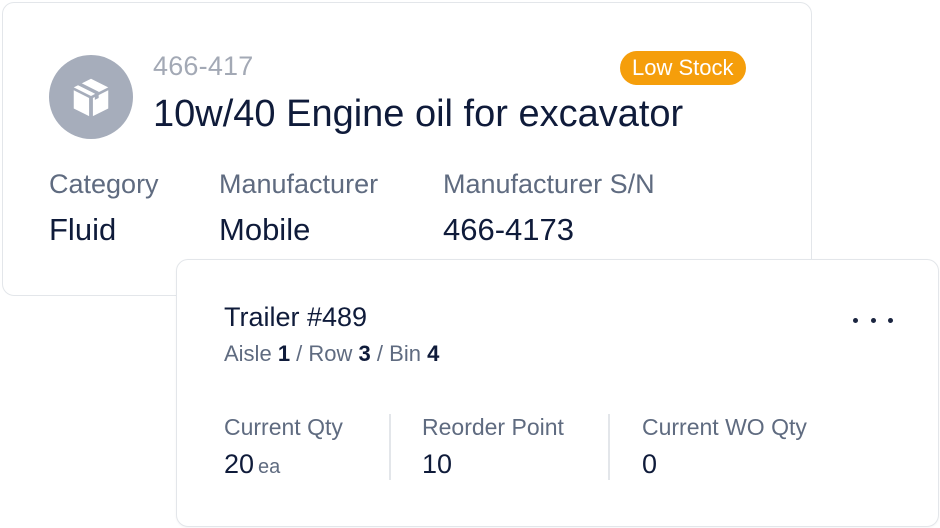 This screenshot has height=528, width=940. I want to click on package-box-icon, so click(91, 97).